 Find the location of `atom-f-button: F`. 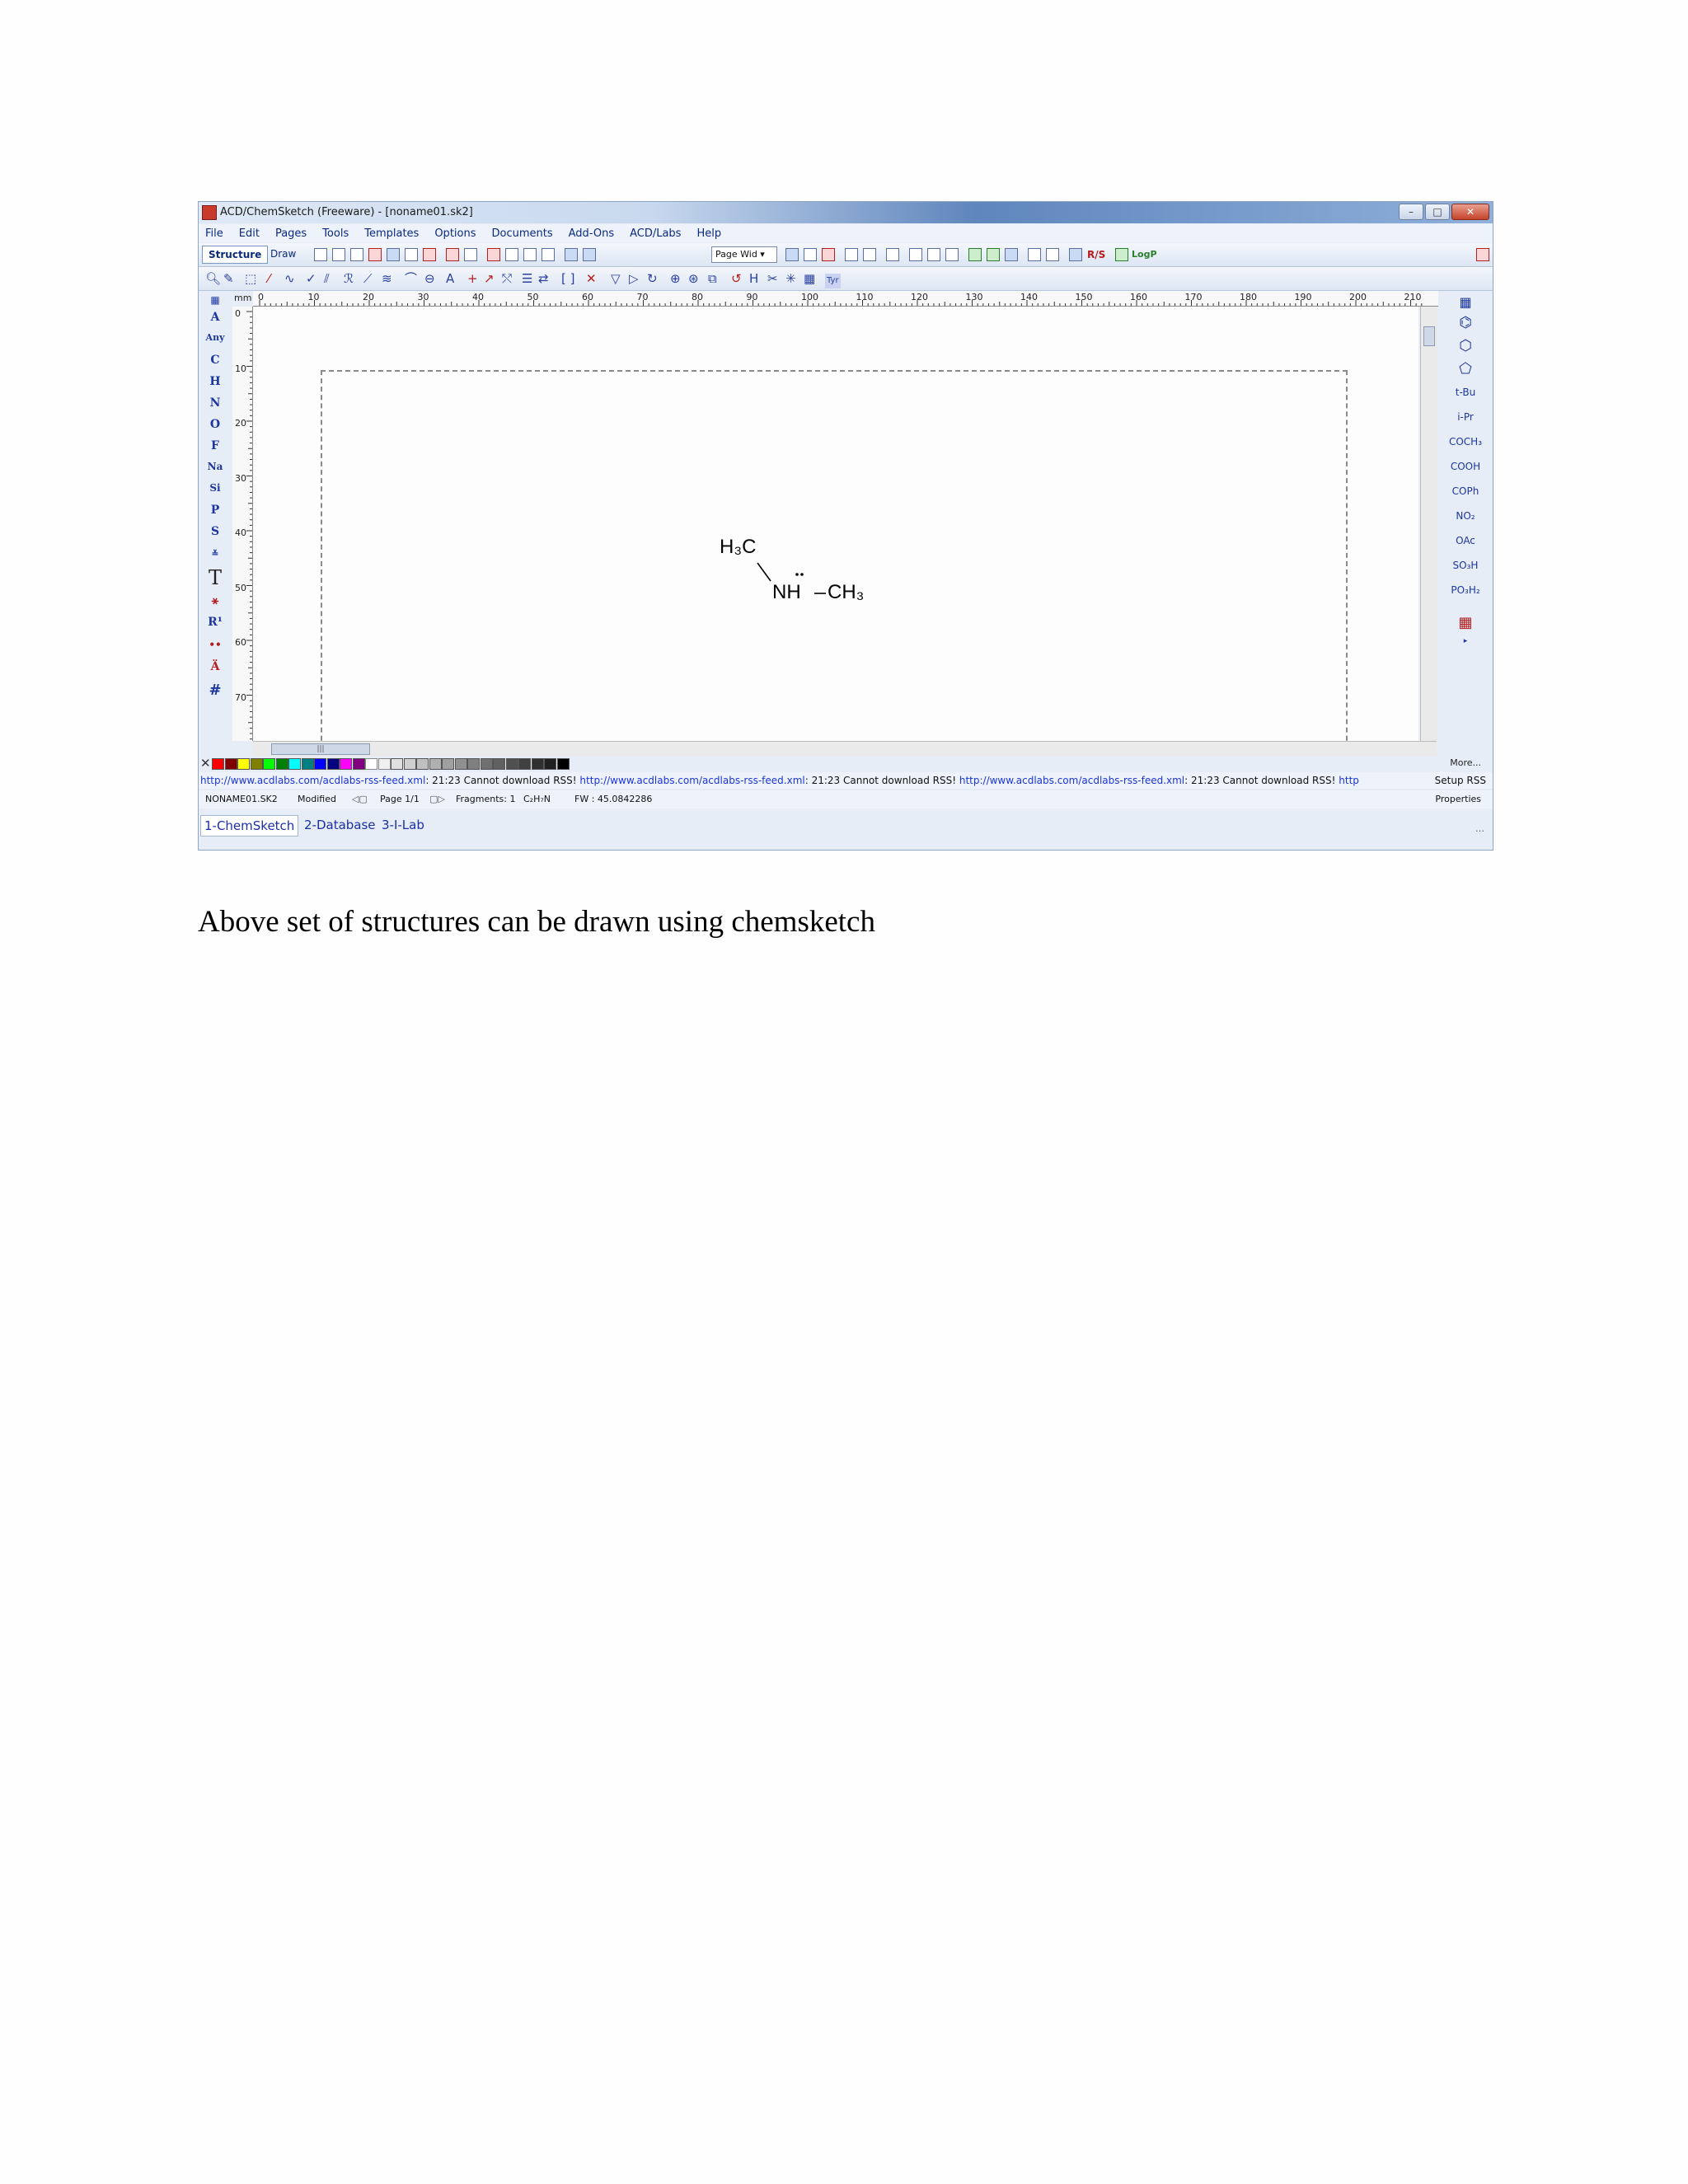

atom-f-button: F is located at coordinates (215, 445).